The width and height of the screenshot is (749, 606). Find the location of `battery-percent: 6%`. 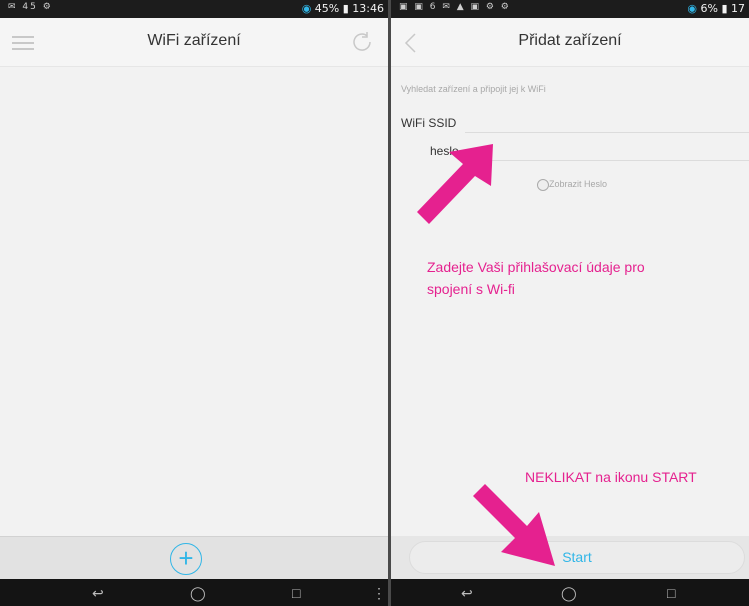

battery-percent: 6% is located at coordinates (709, 8).